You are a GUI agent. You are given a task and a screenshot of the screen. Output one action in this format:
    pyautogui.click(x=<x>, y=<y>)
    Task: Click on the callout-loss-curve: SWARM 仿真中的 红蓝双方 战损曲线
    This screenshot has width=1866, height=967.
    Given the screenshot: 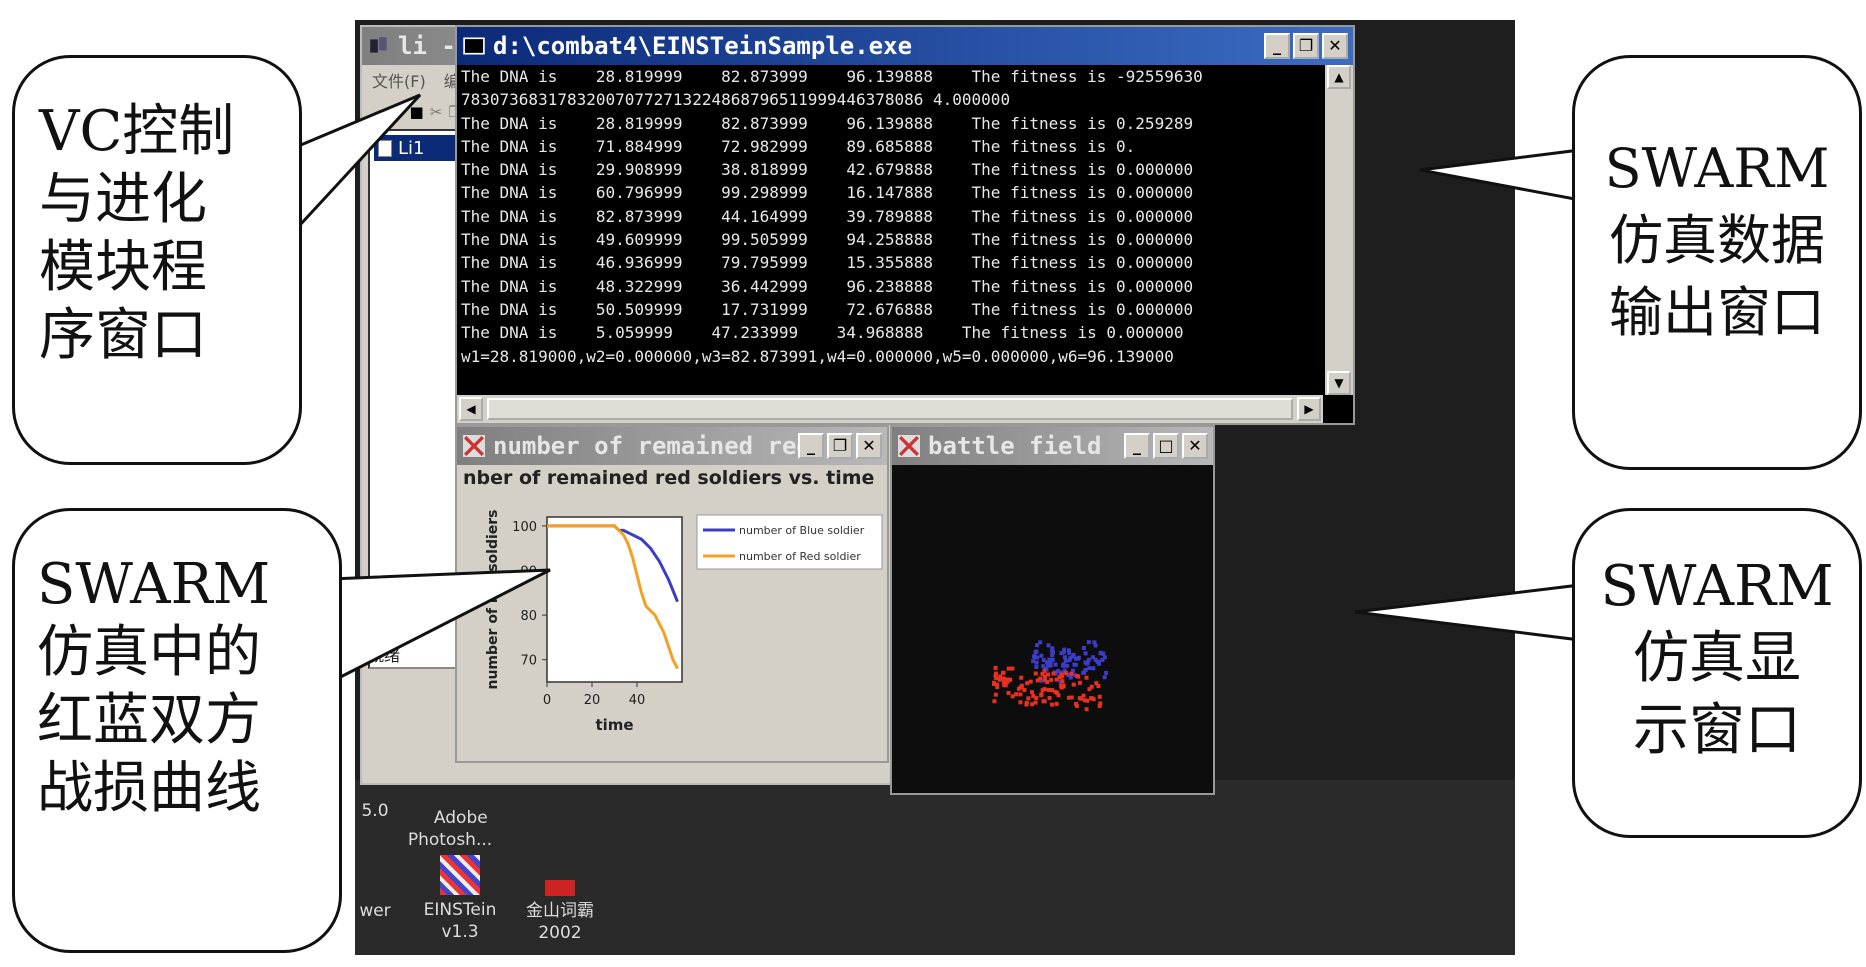 What is the action you would take?
    pyautogui.click(x=177, y=730)
    